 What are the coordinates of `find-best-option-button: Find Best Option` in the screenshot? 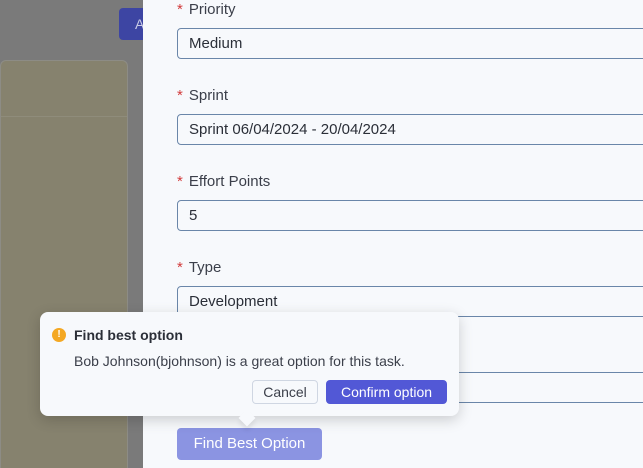 It's located at (249, 444).